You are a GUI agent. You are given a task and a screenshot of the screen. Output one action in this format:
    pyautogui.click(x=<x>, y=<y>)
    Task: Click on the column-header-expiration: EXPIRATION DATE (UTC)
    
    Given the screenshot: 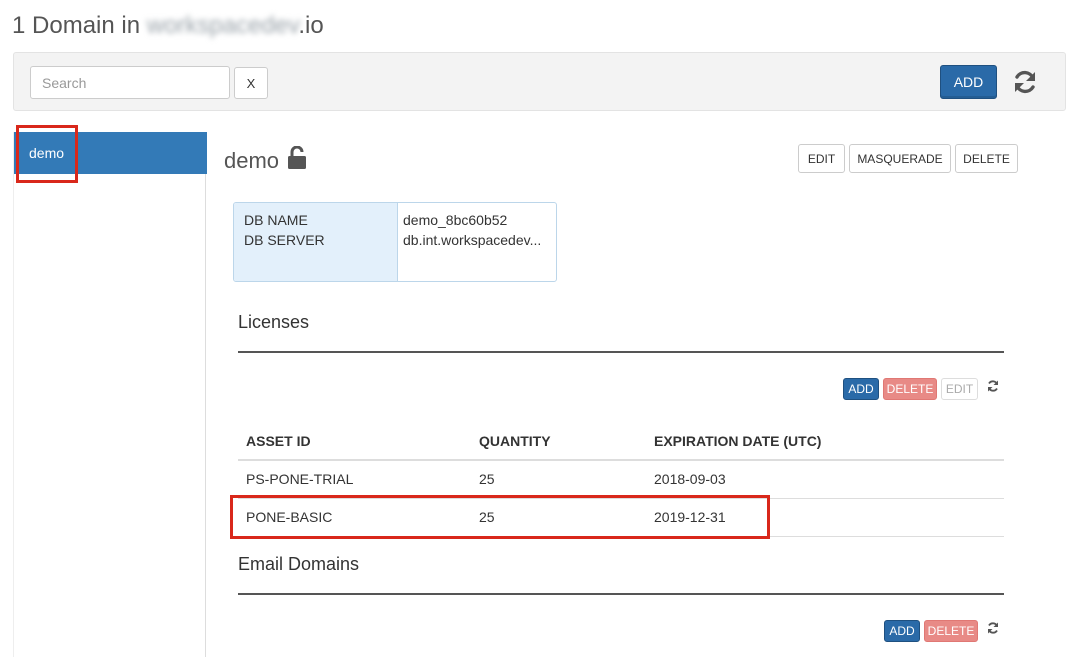 What is the action you would take?
    pyautogui.click(x=825, y=441)
    